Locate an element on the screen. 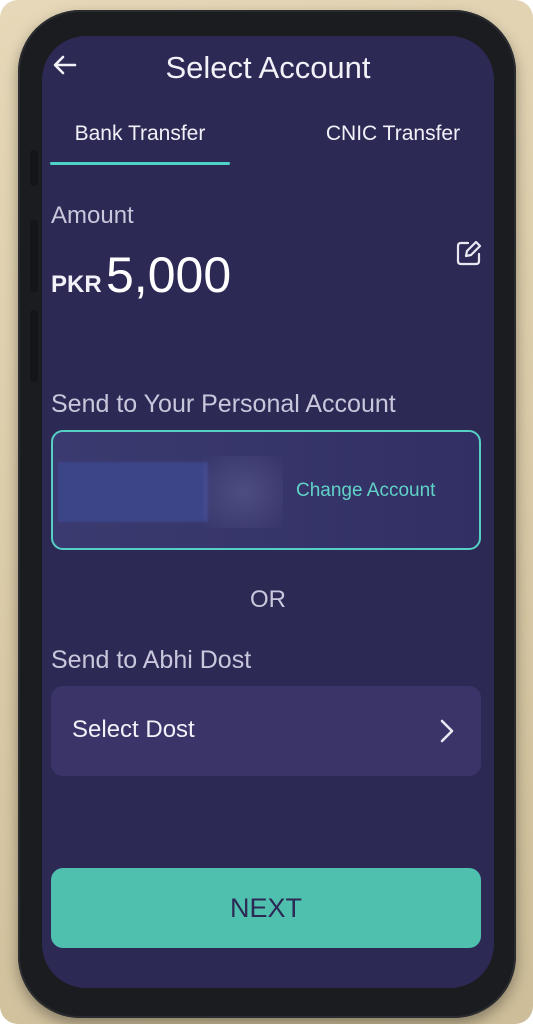 Image resolution: width=533 pixels, height=1024 pixels. personal-account-label: Send to Your Personal Account is located at coordinates (223, 404).